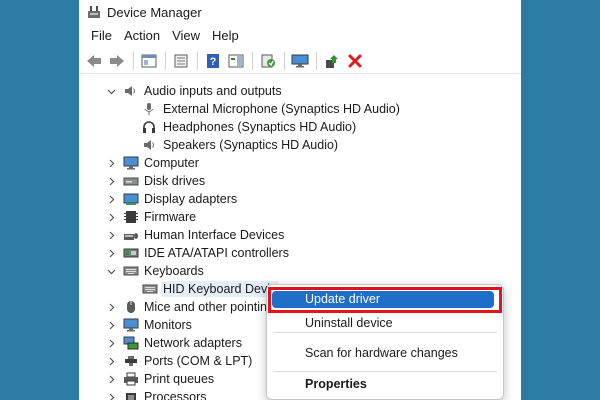  Describe the element at coordinates (170, 217) in the screenshot. I see `tree-item-label: Firmware` at that location.